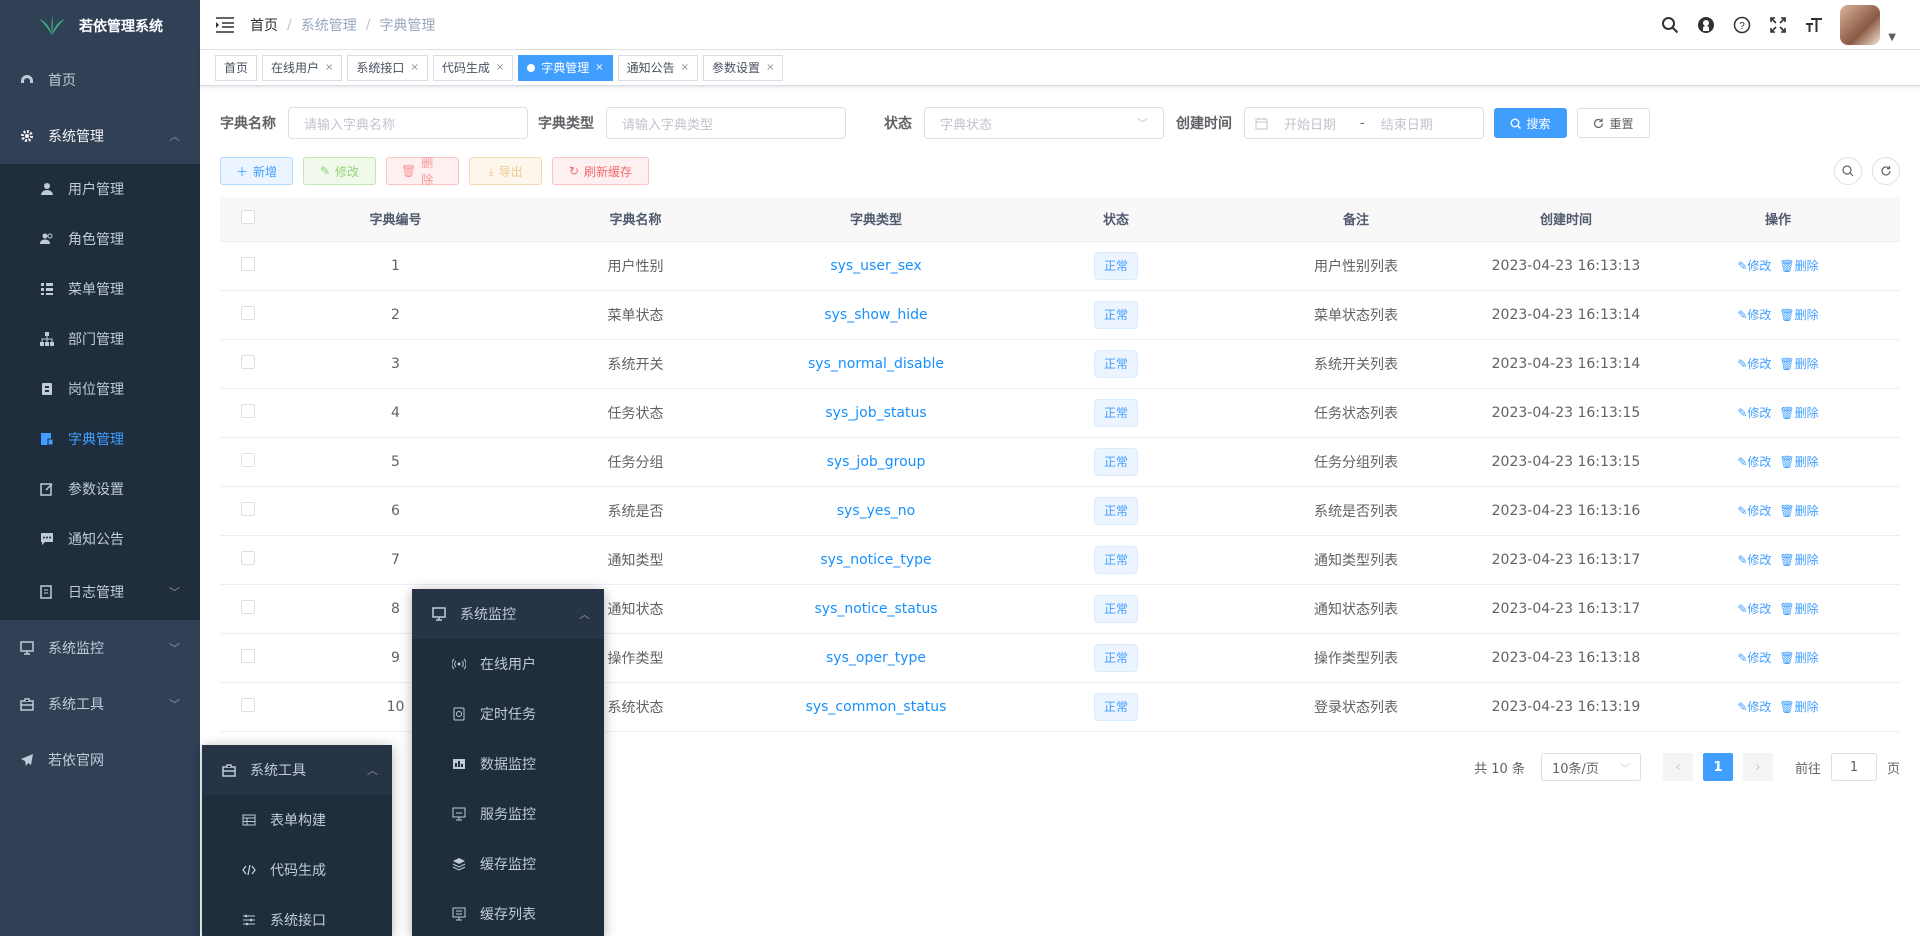  What do you see at coordinates (1530, 123) in the screenshot?
I see `search-button: 搜索` at bounding box center [1530, 123].